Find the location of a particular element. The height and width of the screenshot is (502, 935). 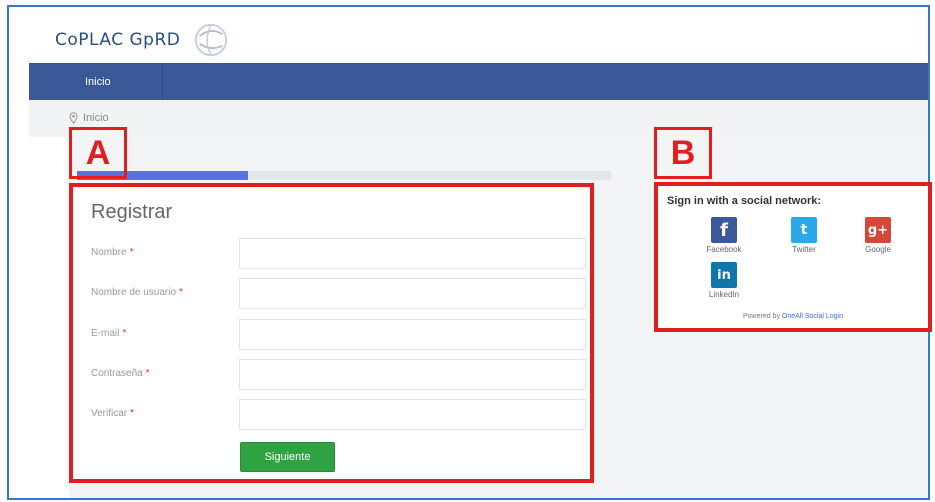

nav-item-label: Inicio is located at coordinates (98, 81).